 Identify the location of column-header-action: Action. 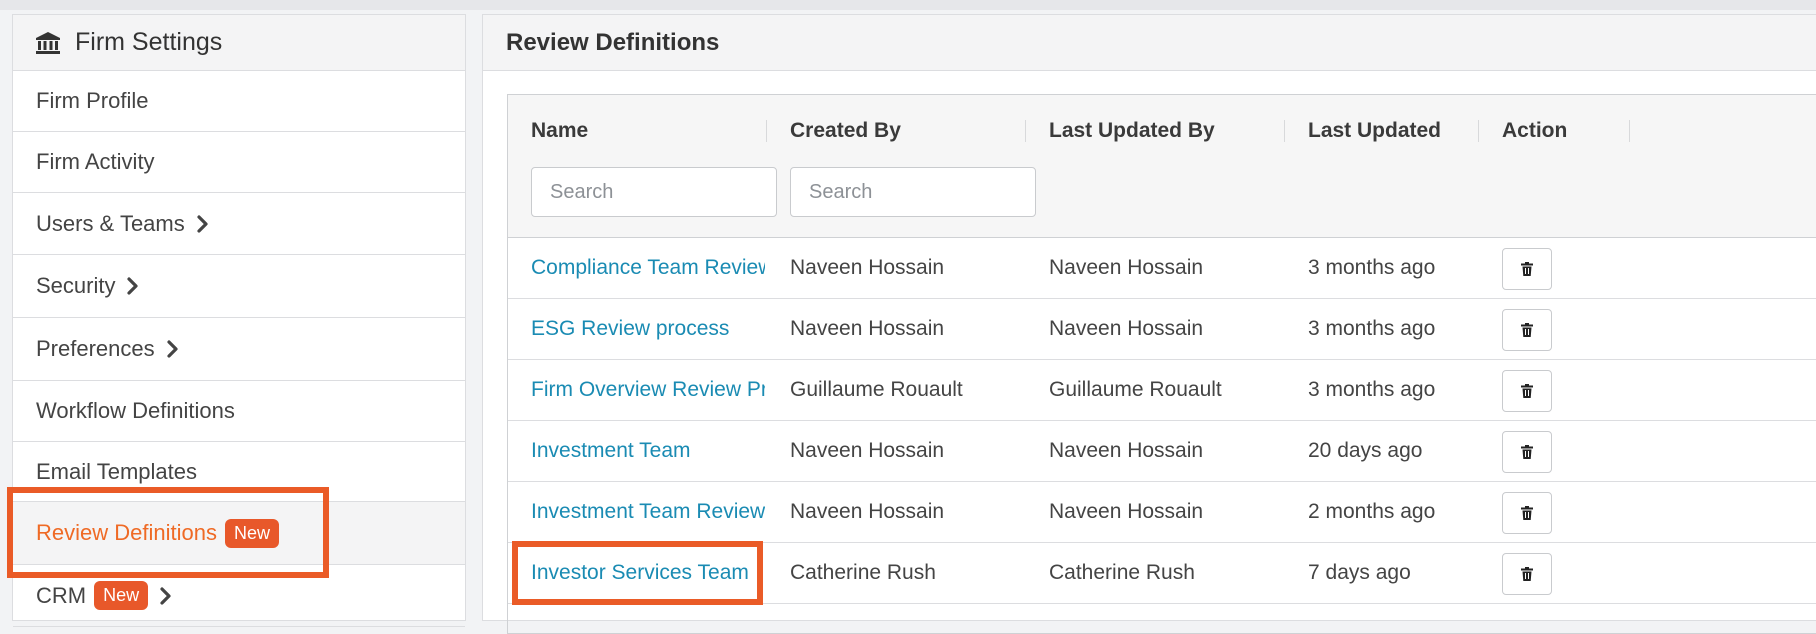
(1535, 130).